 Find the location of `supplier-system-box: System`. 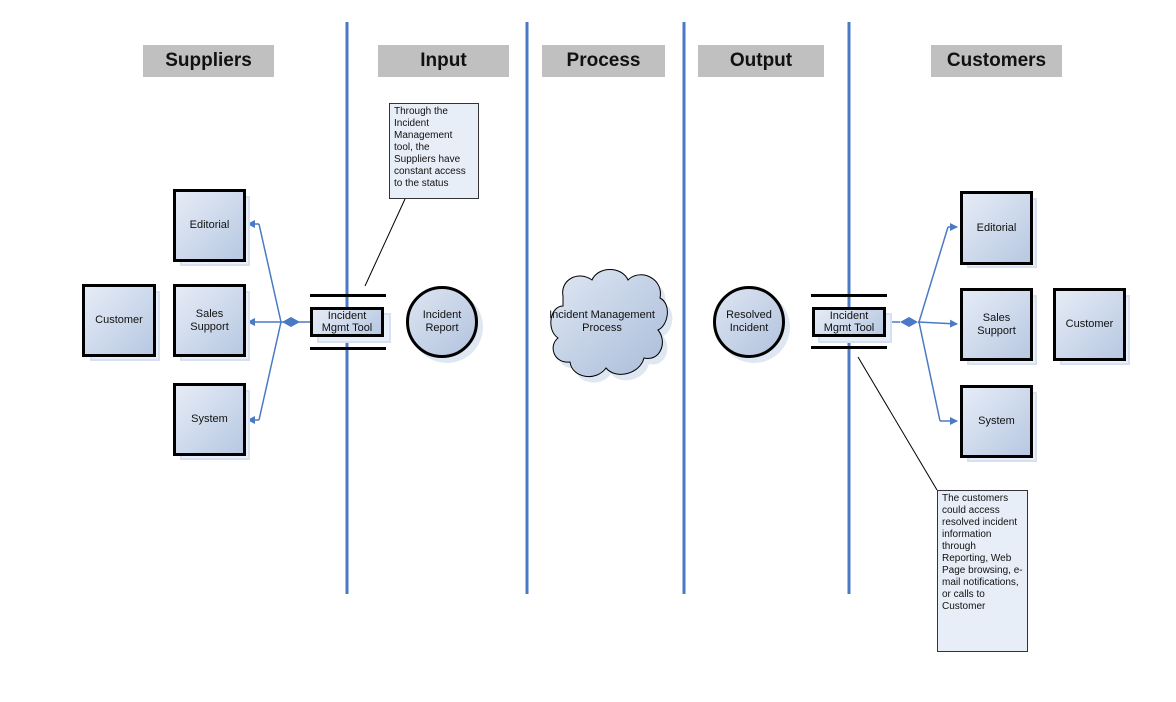

supplier-system-box: System is located at coordinates (209, 419).